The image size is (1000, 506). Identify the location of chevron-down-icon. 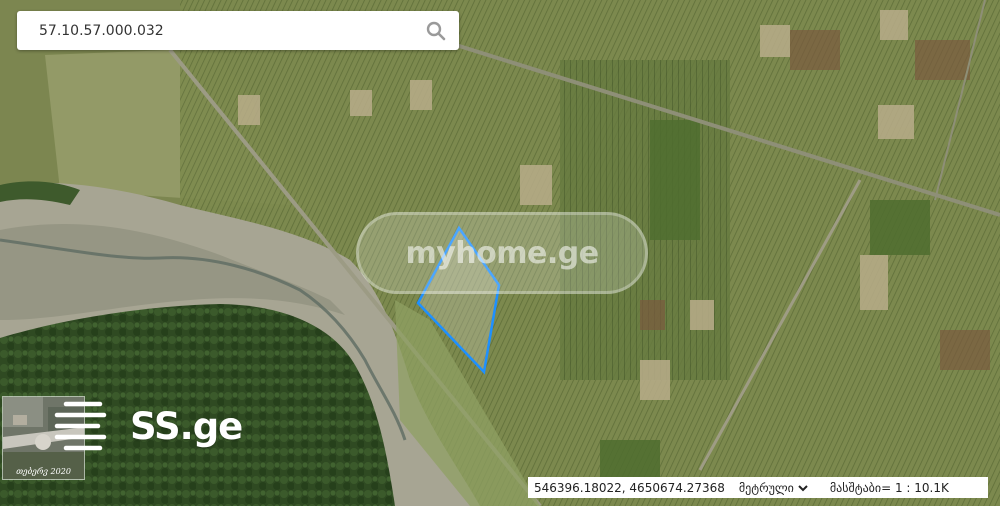
(803, 487).